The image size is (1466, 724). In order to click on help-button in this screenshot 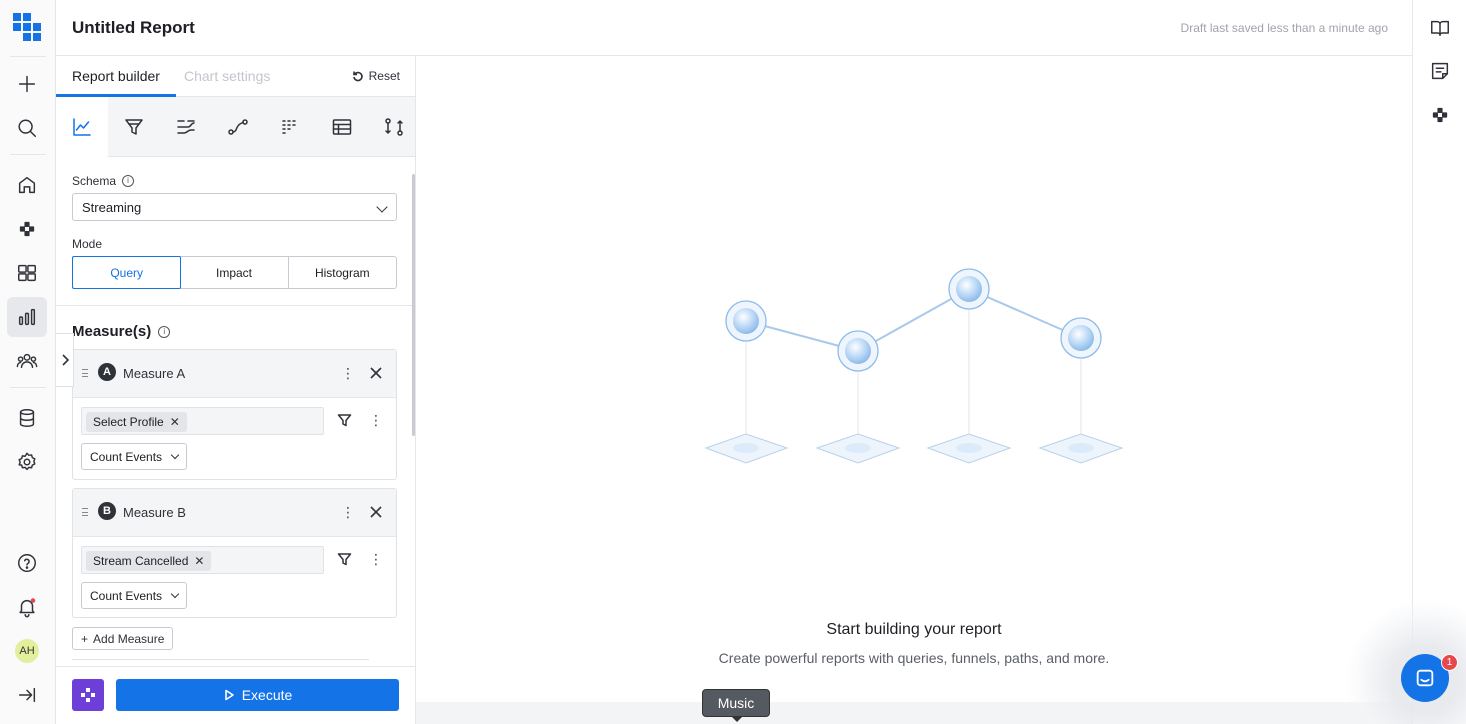, I will do `click(27, 563)`.